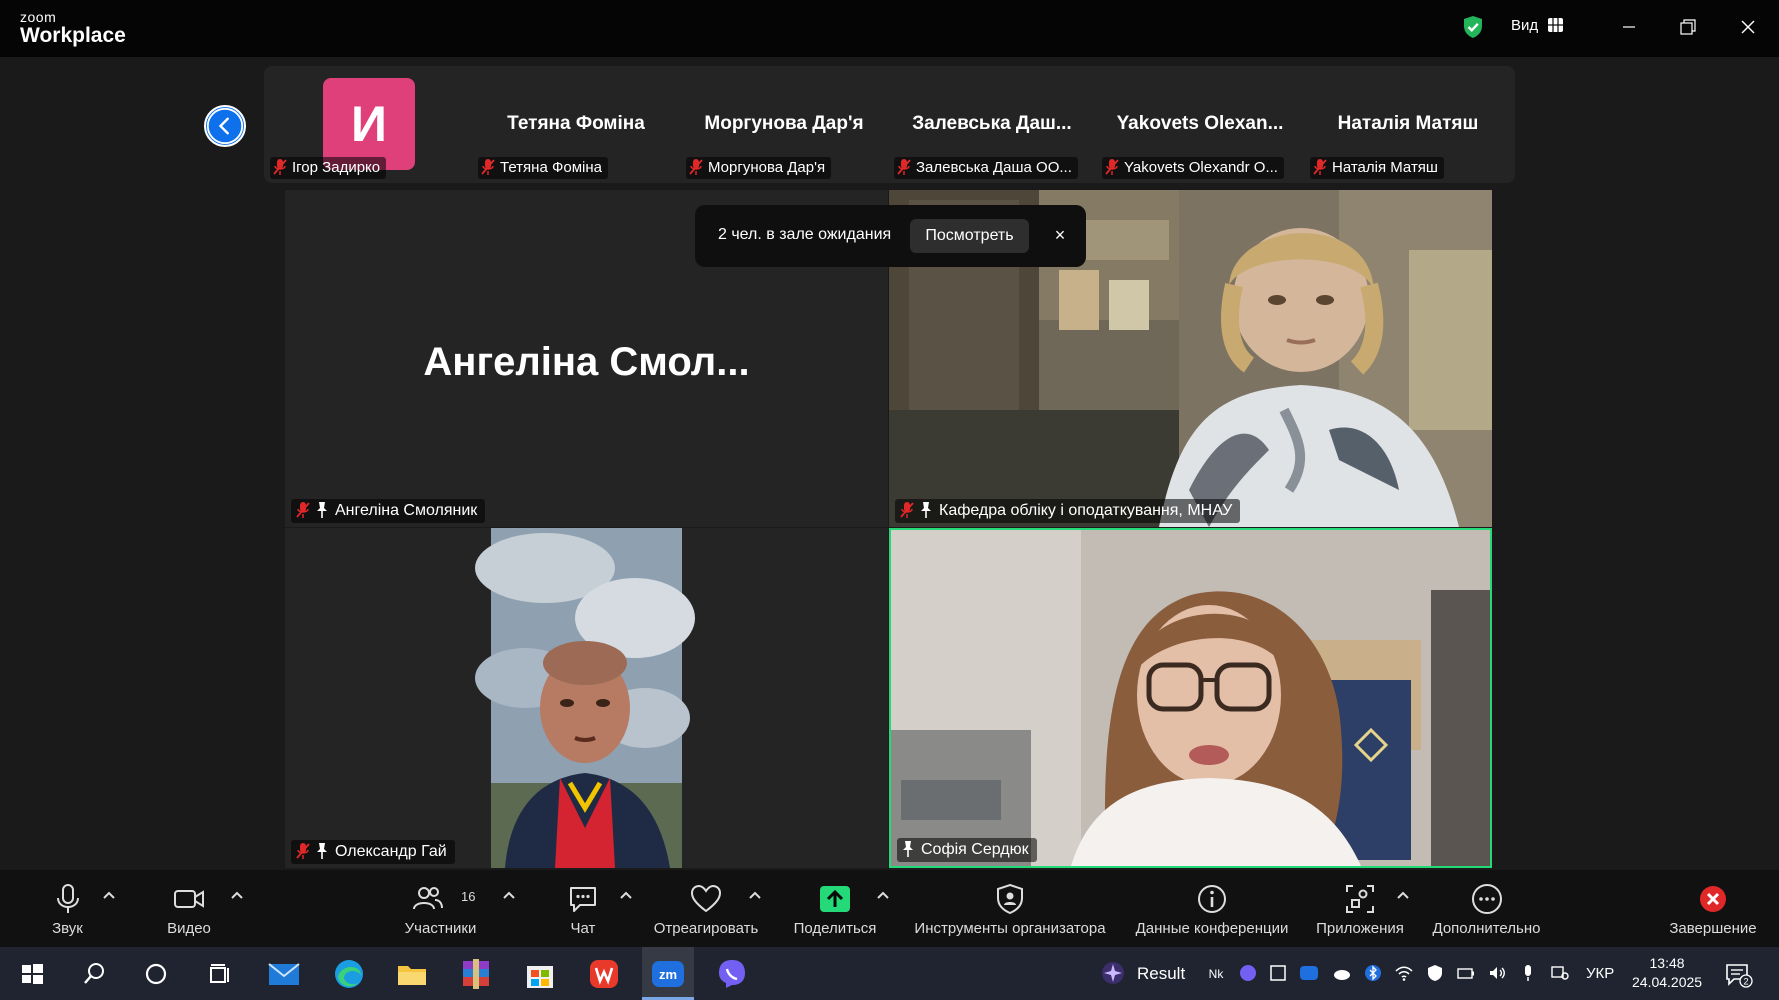  What do you see at coordinates (975, 849) in the screenshot?
I see `participant-name: Софія Сердюк` at bounding box center [975, 849].